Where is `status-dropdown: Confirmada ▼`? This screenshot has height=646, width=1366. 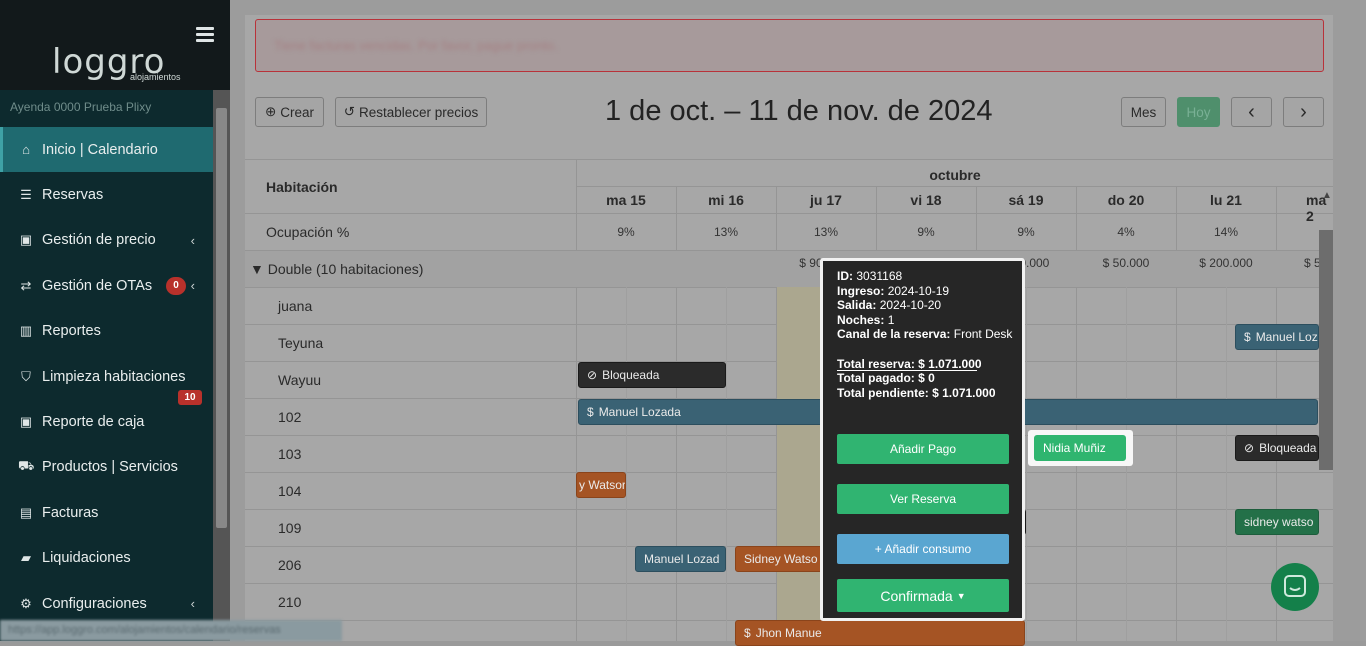 status-dropdown: Confirmada ▼ is located at coordinates (923, 595).